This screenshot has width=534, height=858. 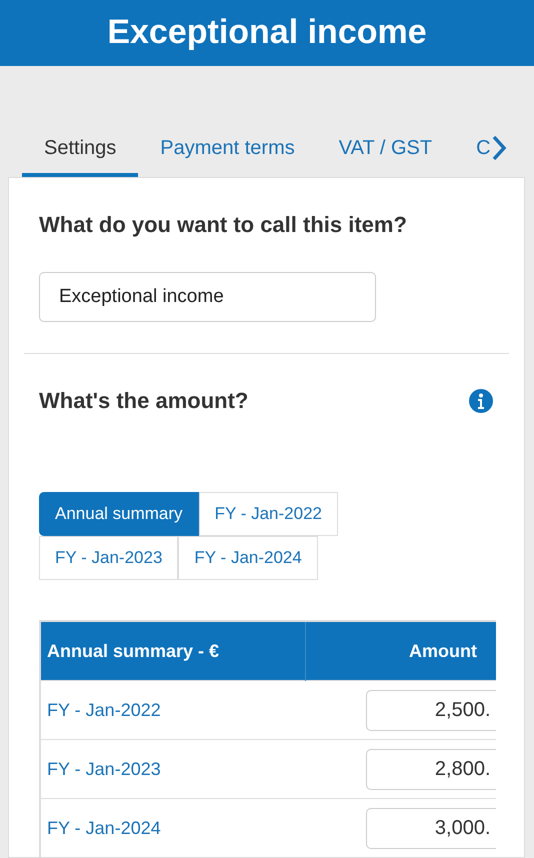 I want to click on chevron-right-icon, so click(x=498, y=148).